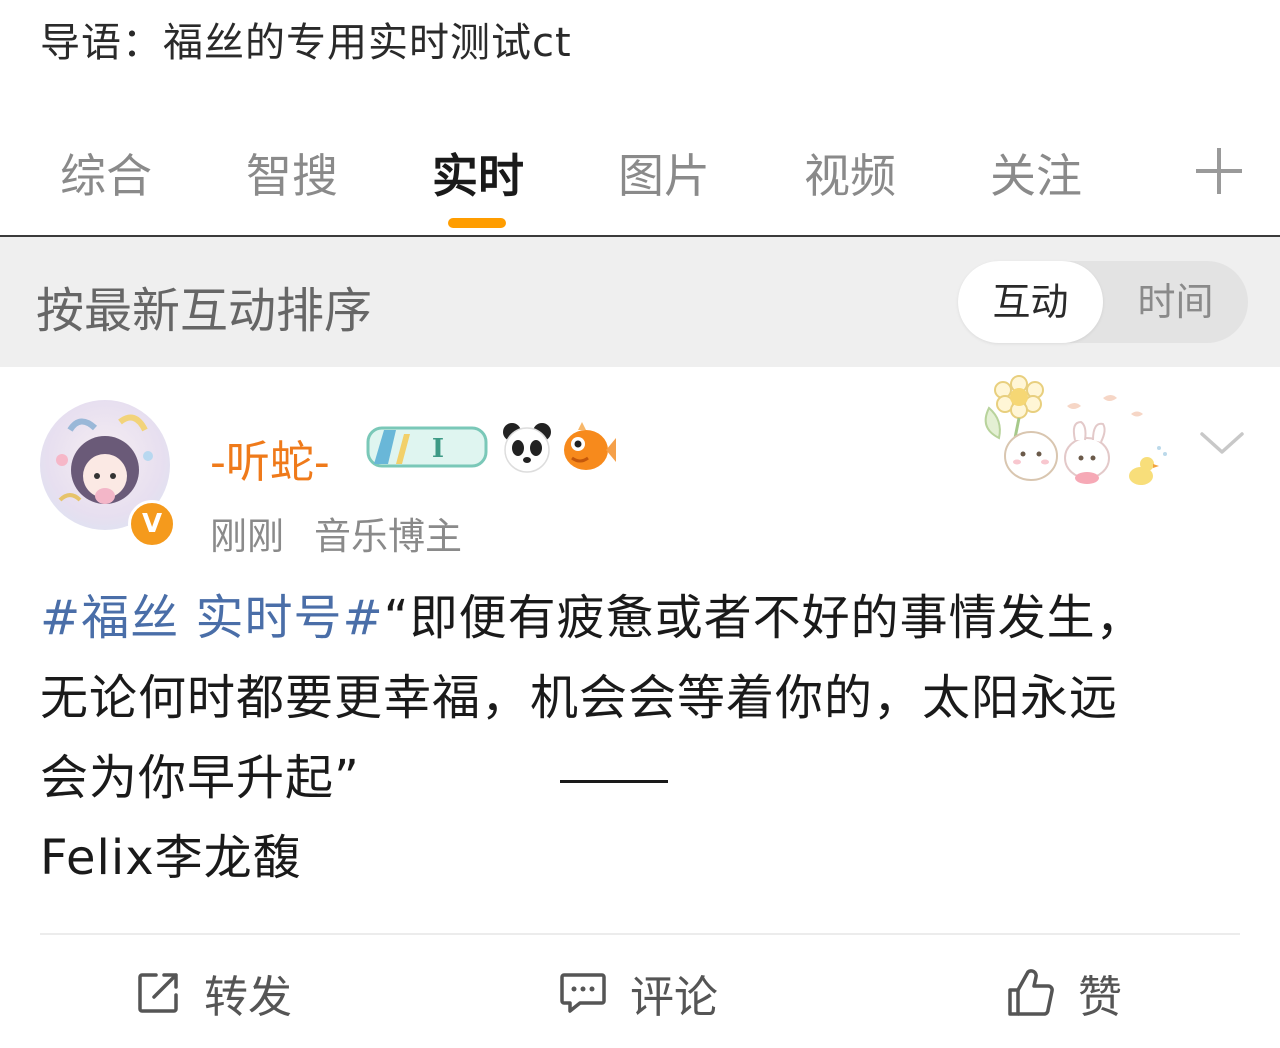 The height and width of the screenshot is (1048, 1280). Describe the element at coordinates (1036, 173) in the screenshot. I see `tab-following: 关注` at that location.